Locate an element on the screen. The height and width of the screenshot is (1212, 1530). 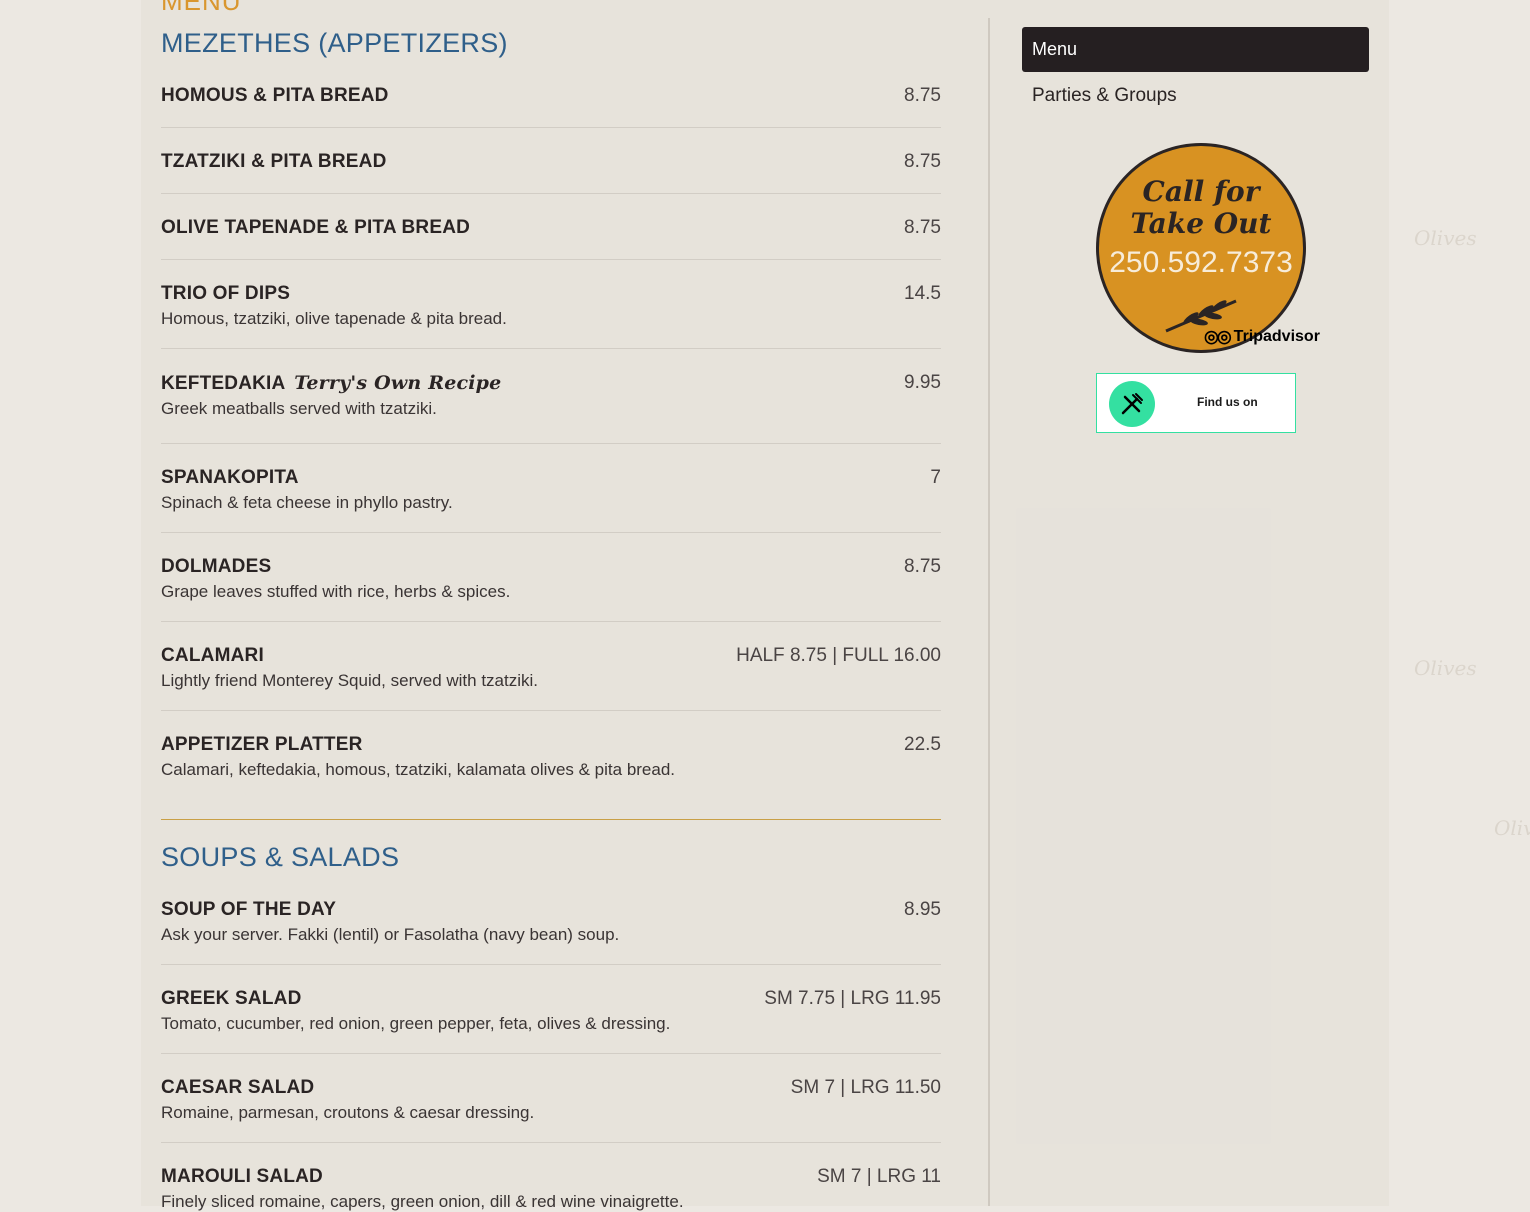
item-price: 8.95 is located at coordinates (922, 909).